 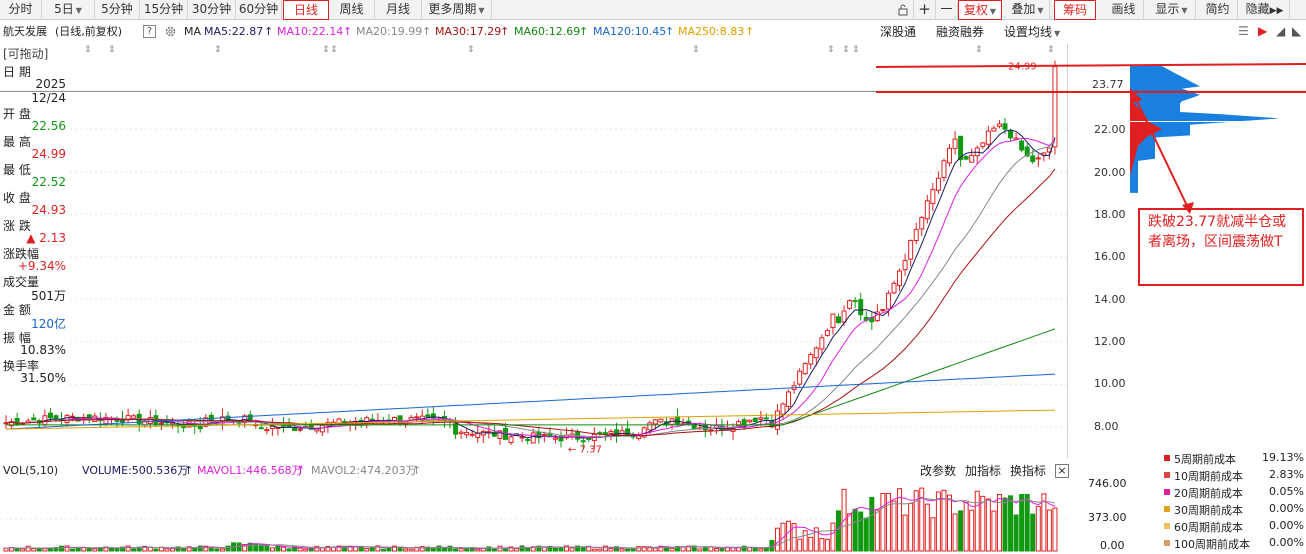 I want to click on add-indicator-button: 加指标, so click(x=983, y=471).